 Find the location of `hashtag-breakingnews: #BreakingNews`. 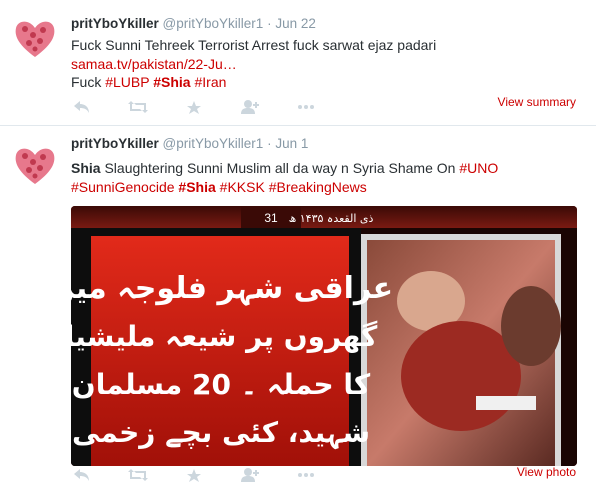

hashtag-breakingnews: #BreakingNews is located at coordinates (318, 187).